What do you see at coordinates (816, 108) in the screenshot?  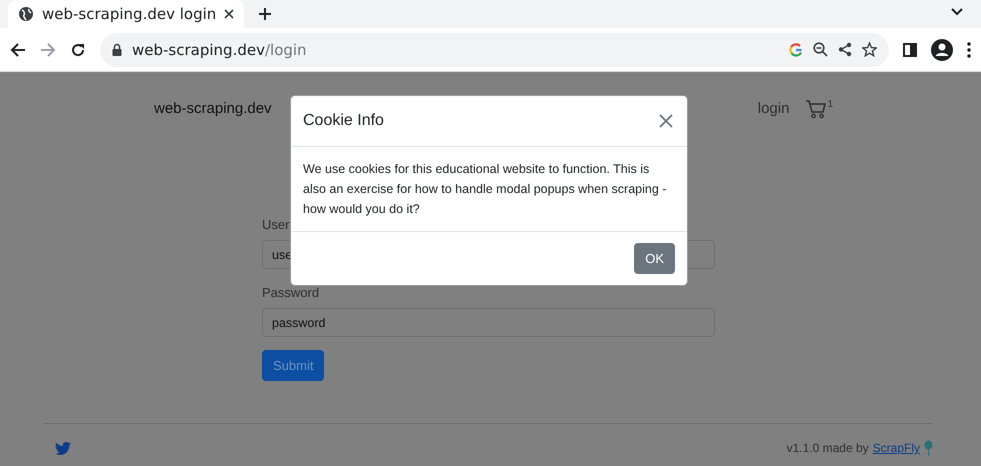 I see `cart-icon` at bounding box center [816, 108].